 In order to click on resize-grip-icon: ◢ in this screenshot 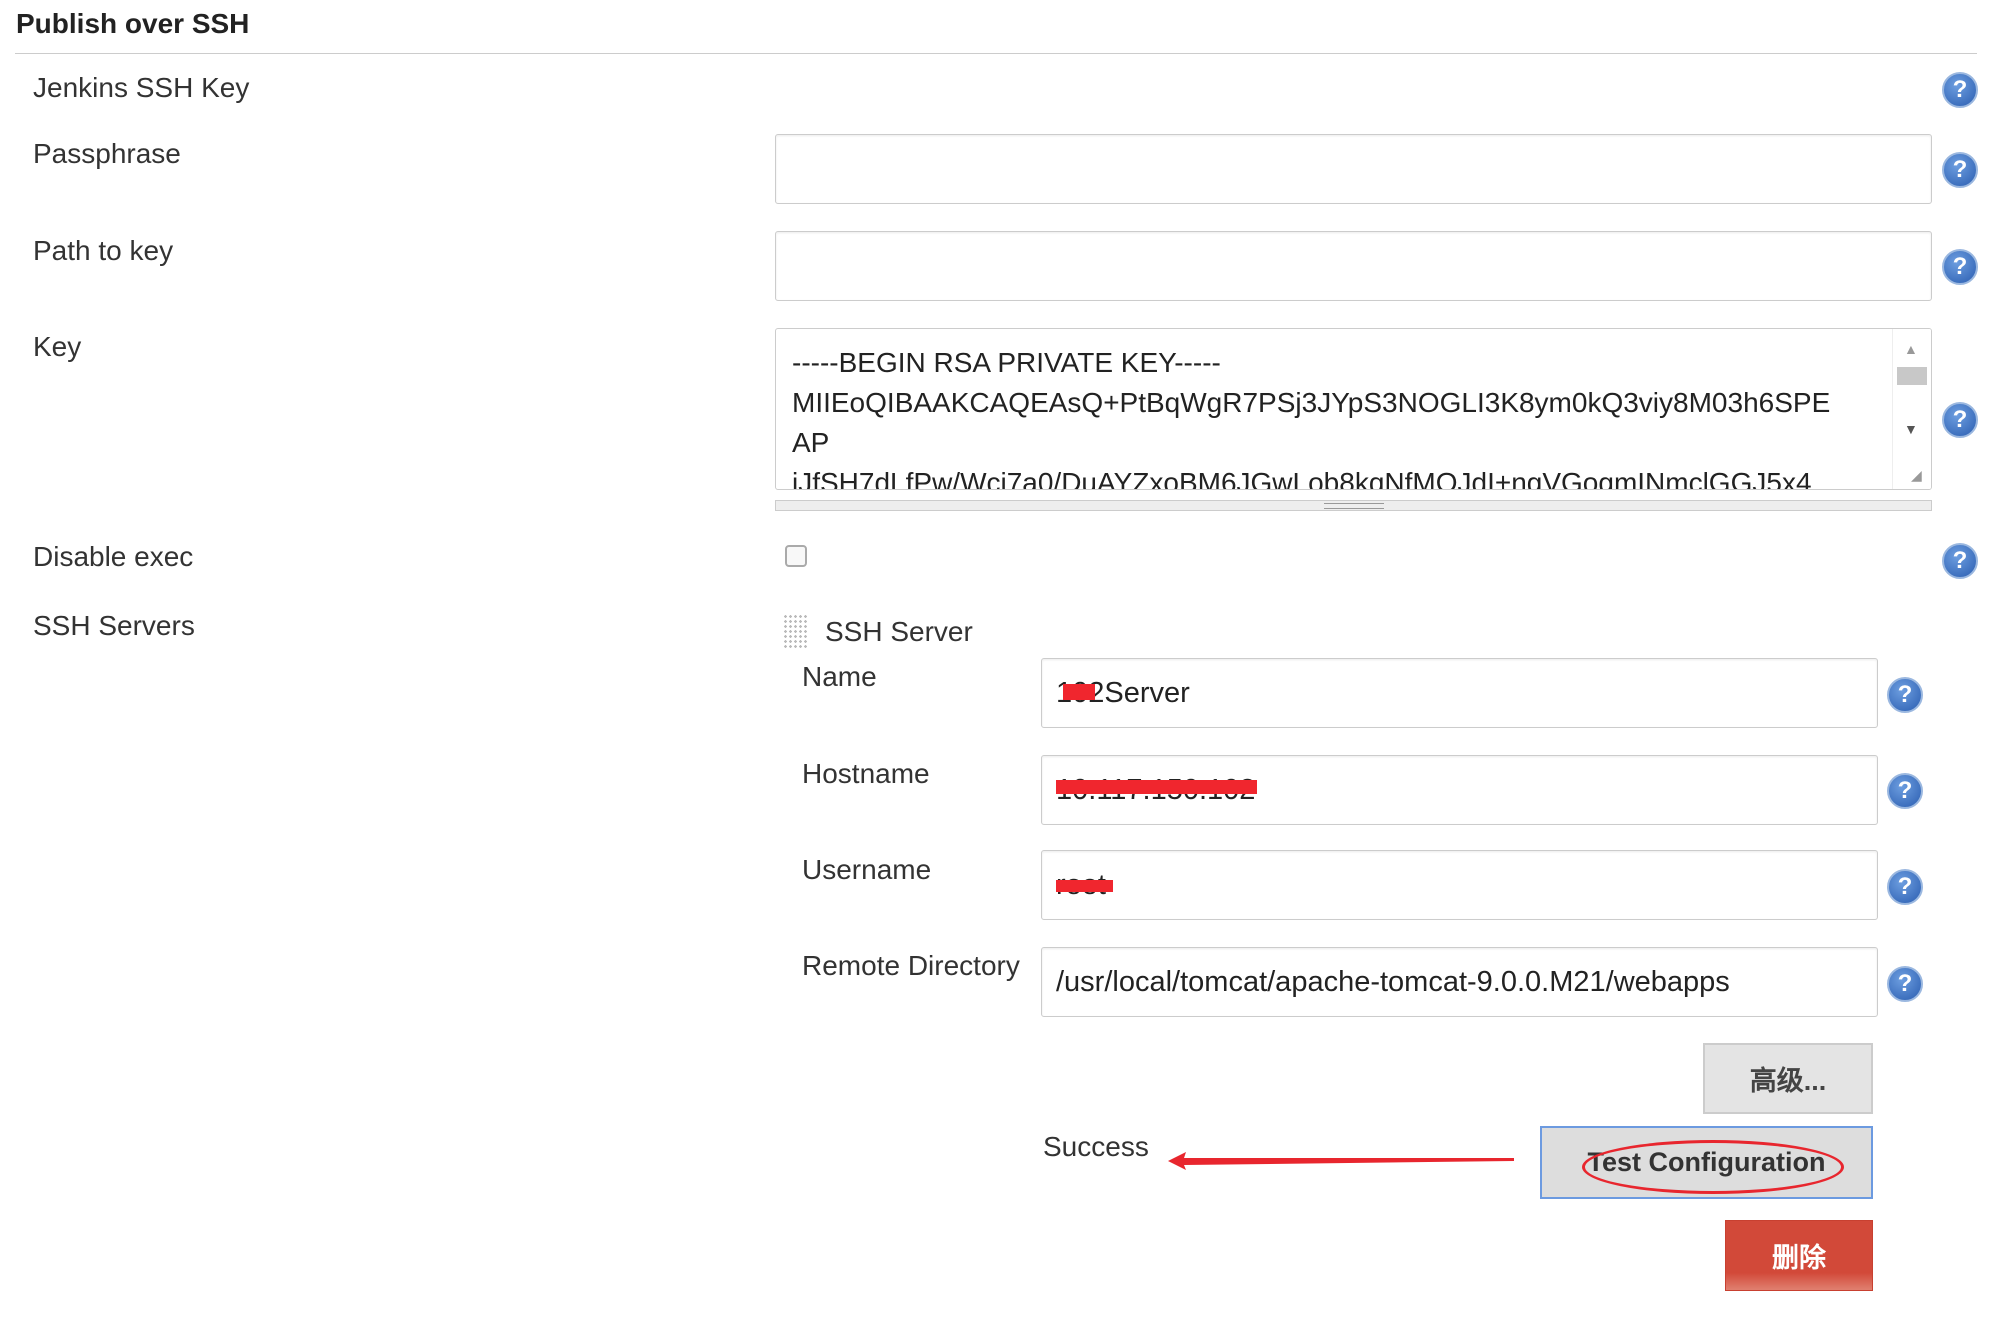, I will do `click(1916, 475)`.